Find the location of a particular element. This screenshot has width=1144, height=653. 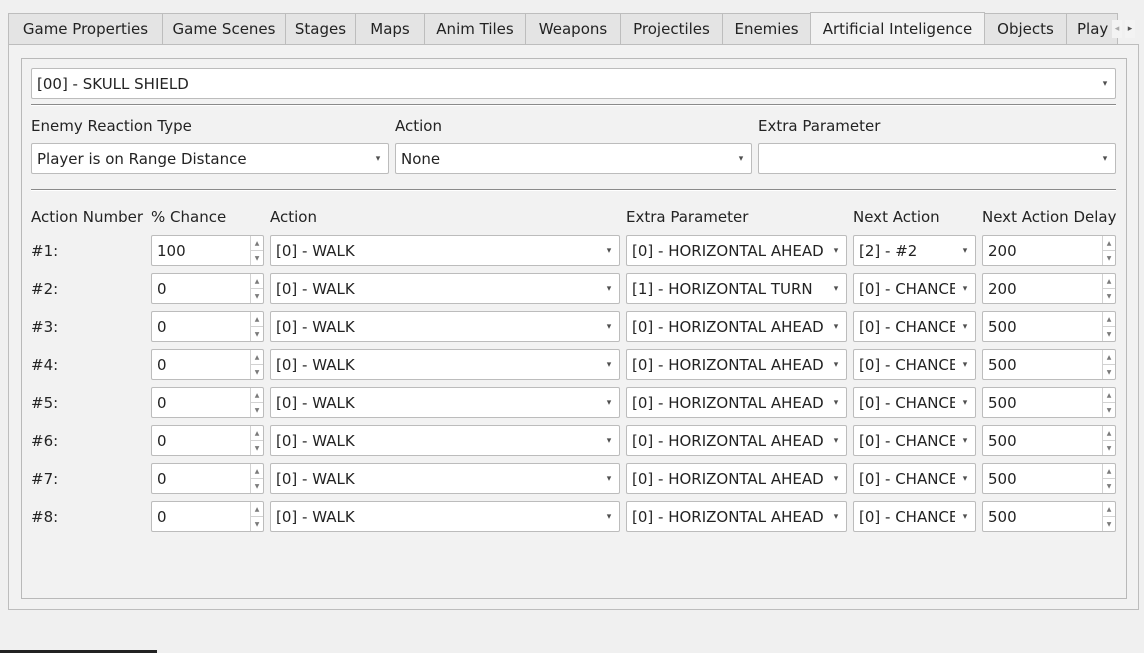

tab-game-scenes: Game Scenes is located at coordinates (224, 29).